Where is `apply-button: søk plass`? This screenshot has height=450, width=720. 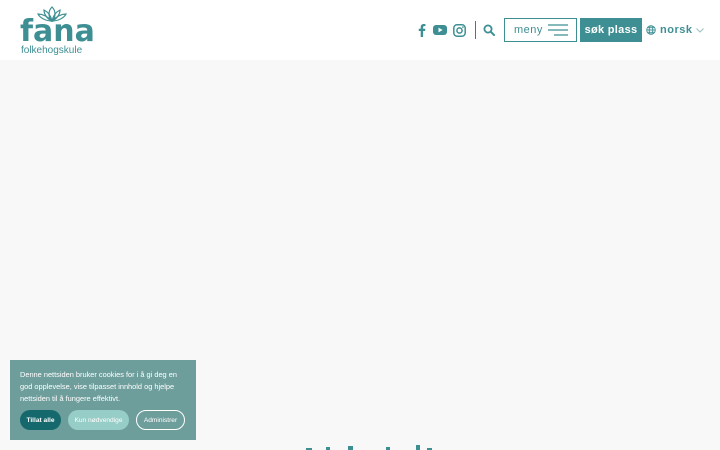
apply-button: søk plass is located at coordinates (611, 30).